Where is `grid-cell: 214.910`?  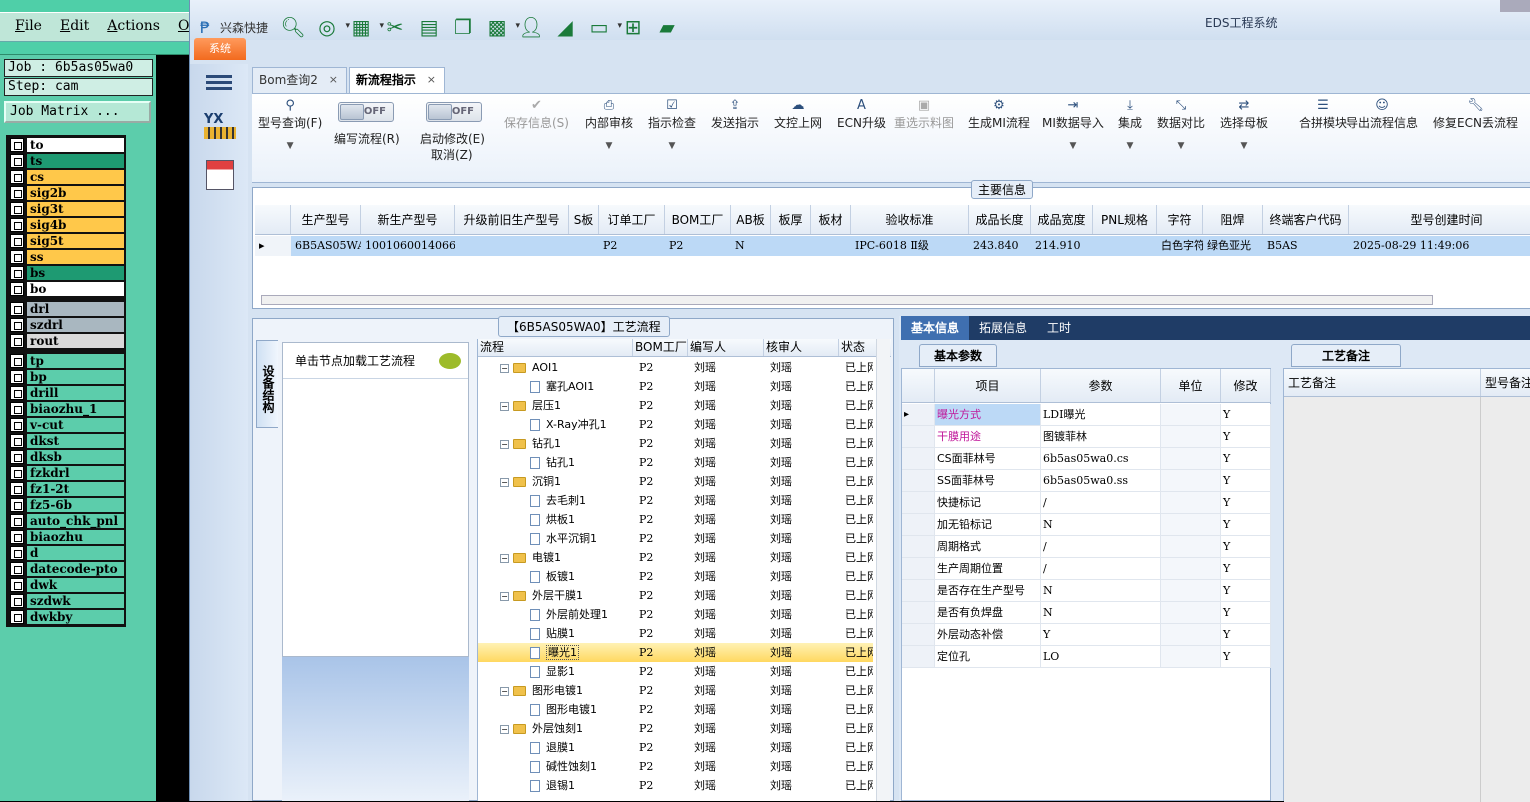 grid-cell: 214.910 is located at coordinates (1062, 246).